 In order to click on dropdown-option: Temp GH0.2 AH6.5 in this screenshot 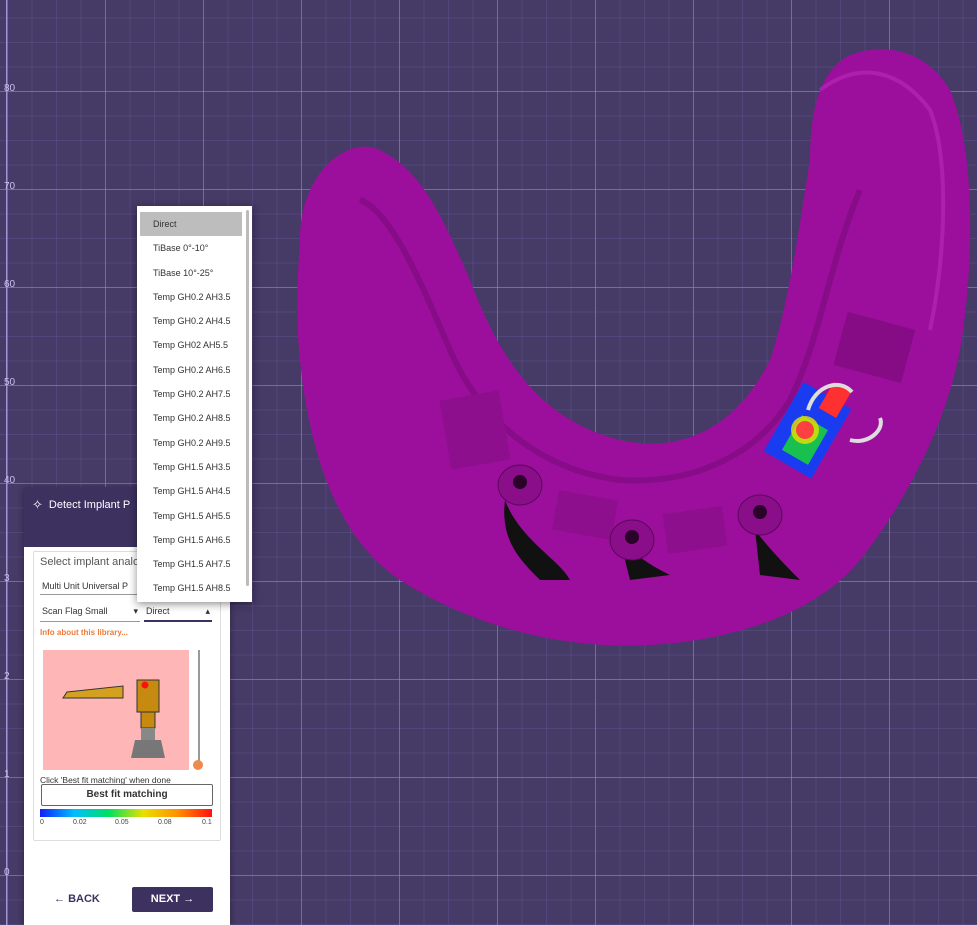, I will do `click(194, 370)`.